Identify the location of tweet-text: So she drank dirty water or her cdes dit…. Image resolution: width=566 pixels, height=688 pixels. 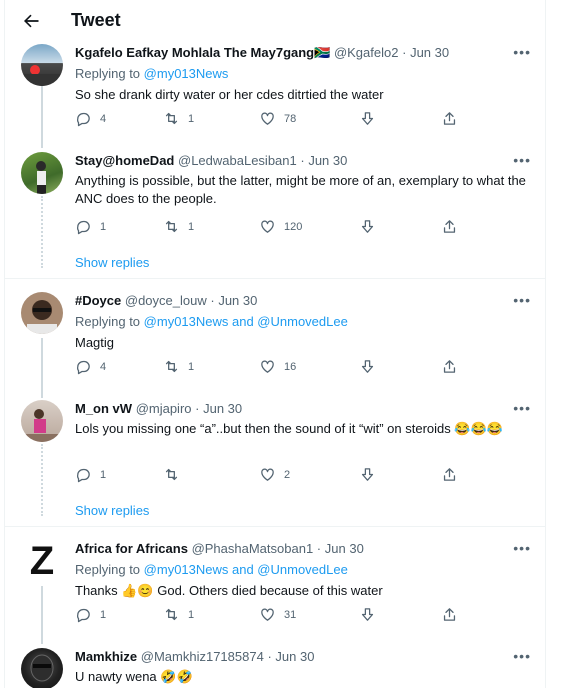
(229, 94).